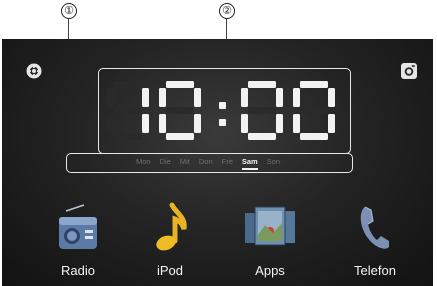  I want to click on weekday-mit: Mit, so click(184, 161).